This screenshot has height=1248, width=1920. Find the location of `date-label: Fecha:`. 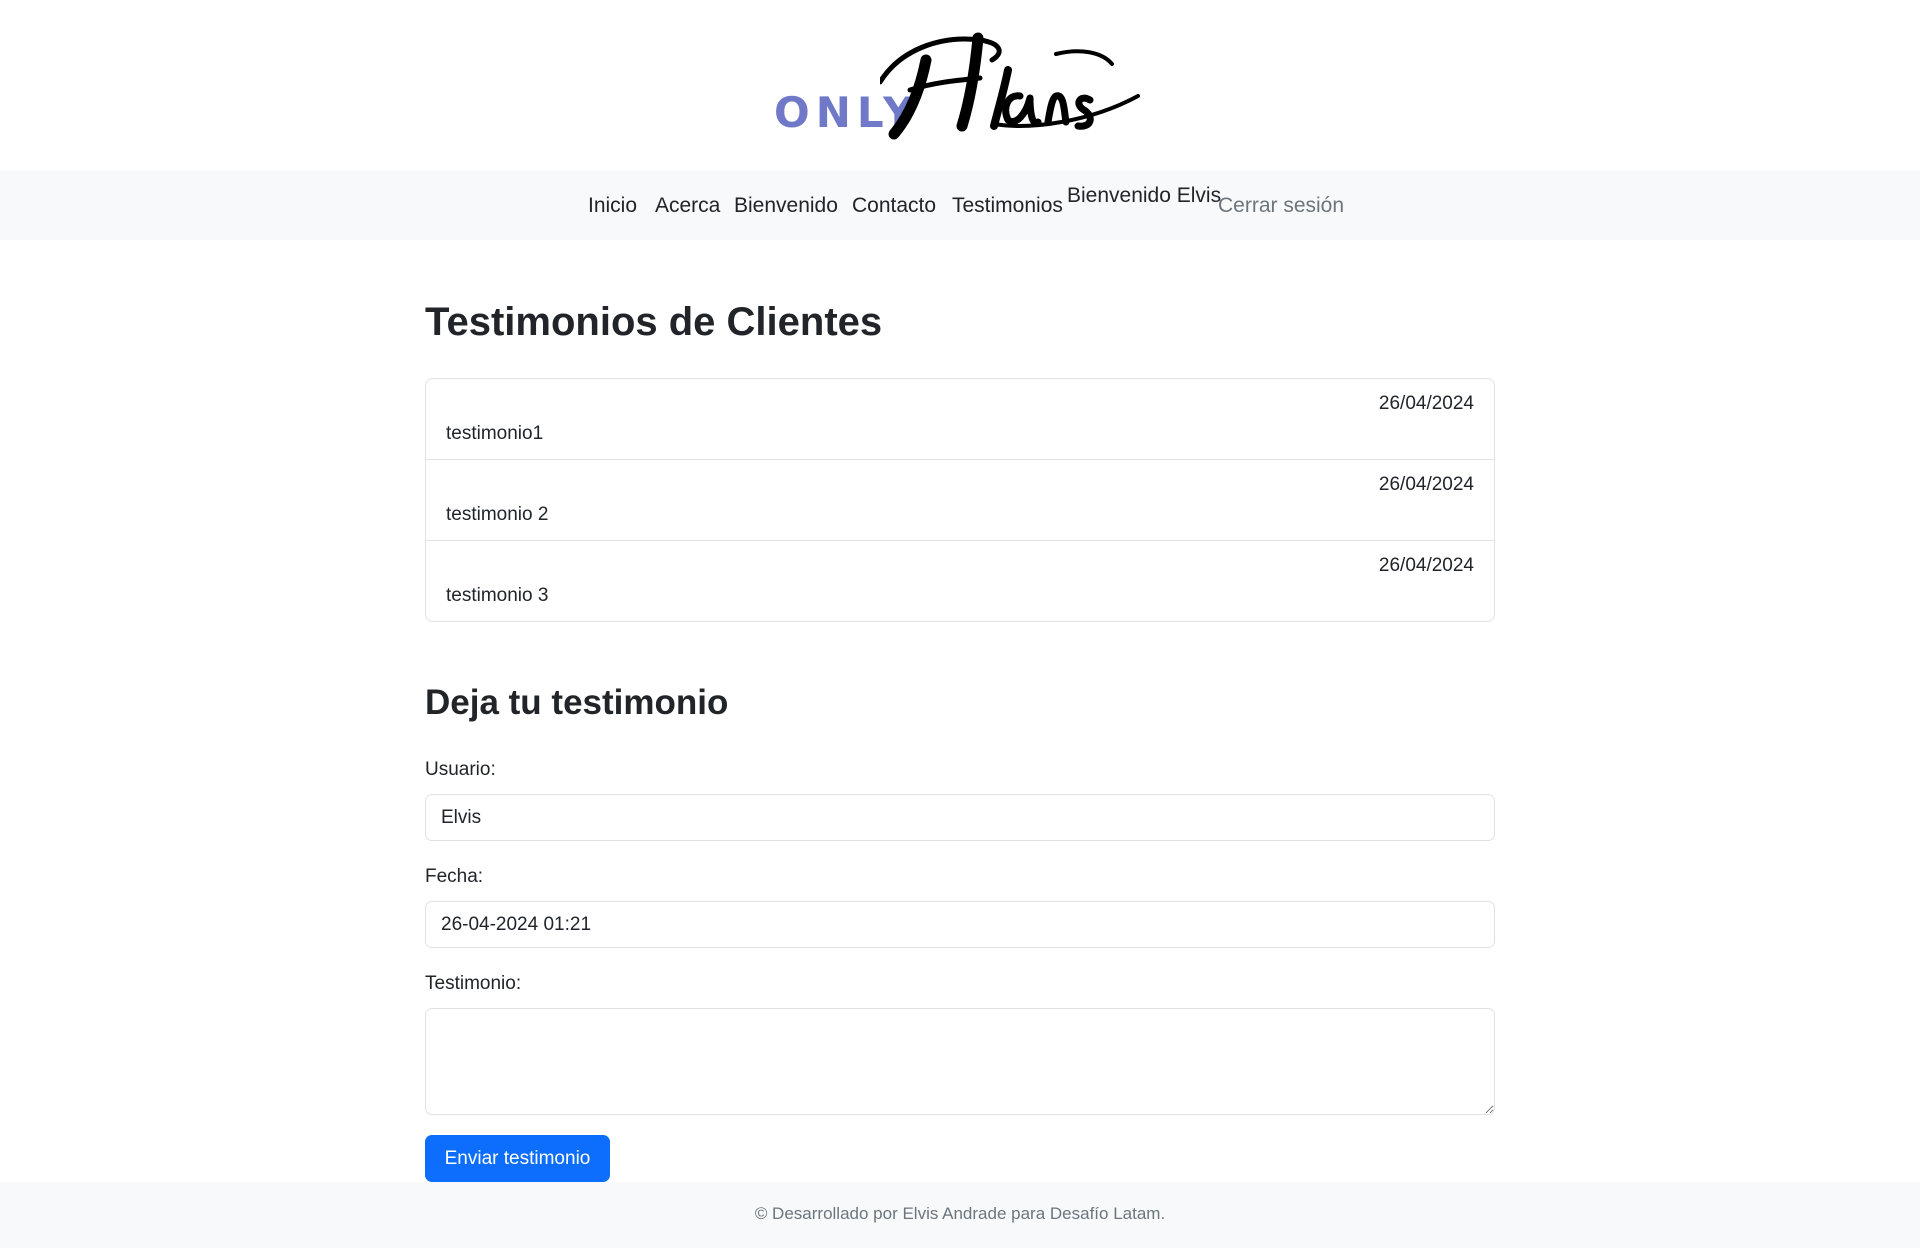

date-label: Fecha: is located at coordinates (454, 876).